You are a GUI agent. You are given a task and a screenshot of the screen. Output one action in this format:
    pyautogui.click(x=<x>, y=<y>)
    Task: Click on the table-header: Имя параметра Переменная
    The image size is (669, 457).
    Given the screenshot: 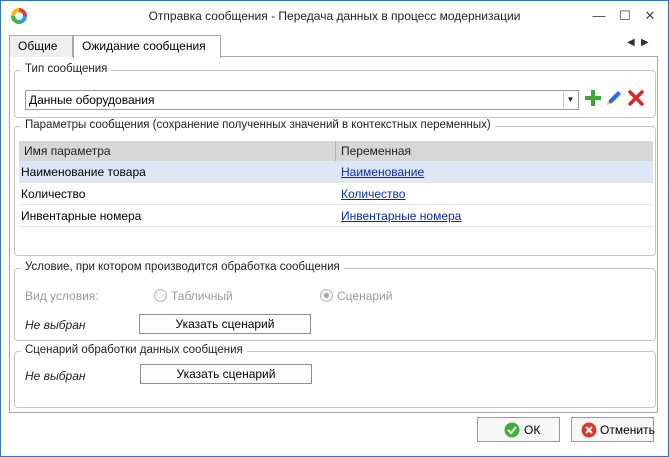 What is the action you would take?
    pyautogui.click(x=336, y=151)
    